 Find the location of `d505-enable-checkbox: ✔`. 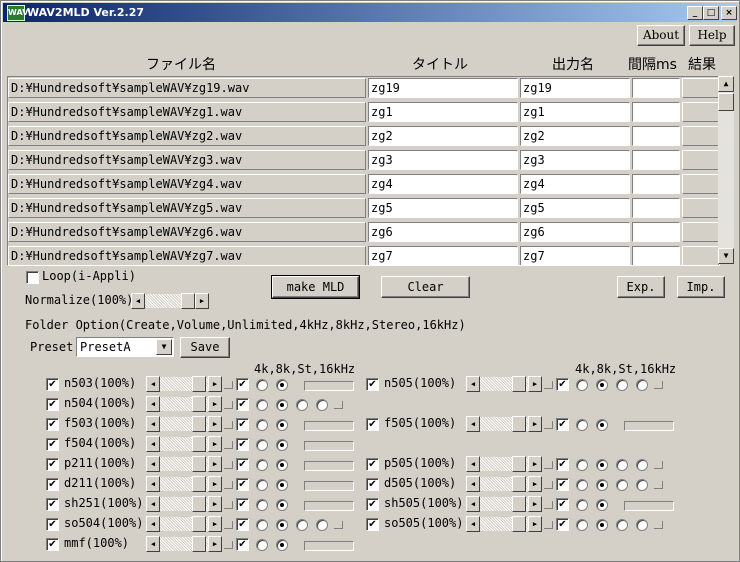

d505-enable-checkbox: ✔ is located at coordinates (372, 484).